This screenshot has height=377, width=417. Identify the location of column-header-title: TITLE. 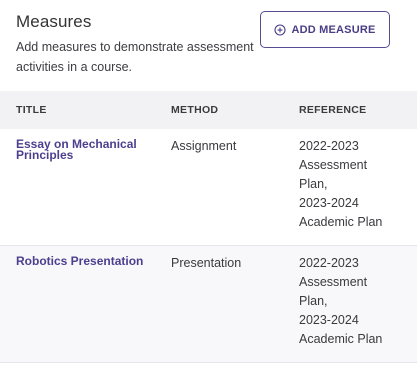
(91, 110).